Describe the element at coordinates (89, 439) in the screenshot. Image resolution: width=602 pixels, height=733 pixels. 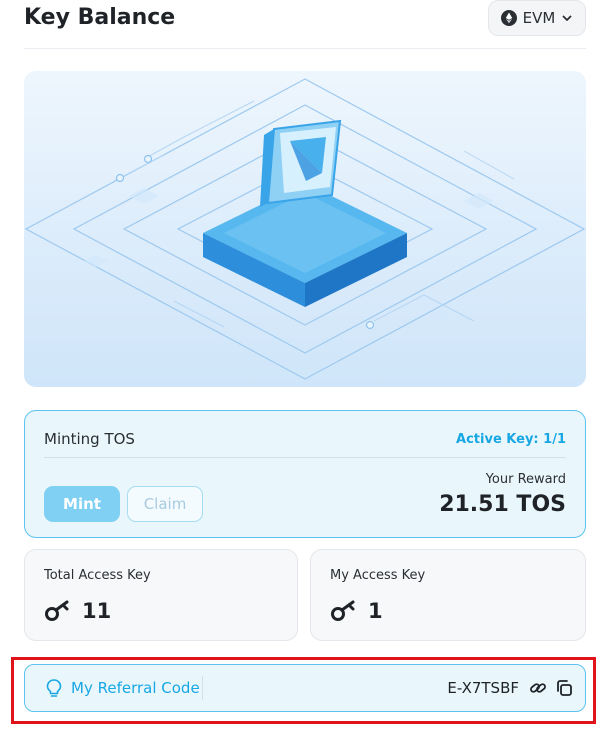
I see `minting-title: Minting TOS` at that location.